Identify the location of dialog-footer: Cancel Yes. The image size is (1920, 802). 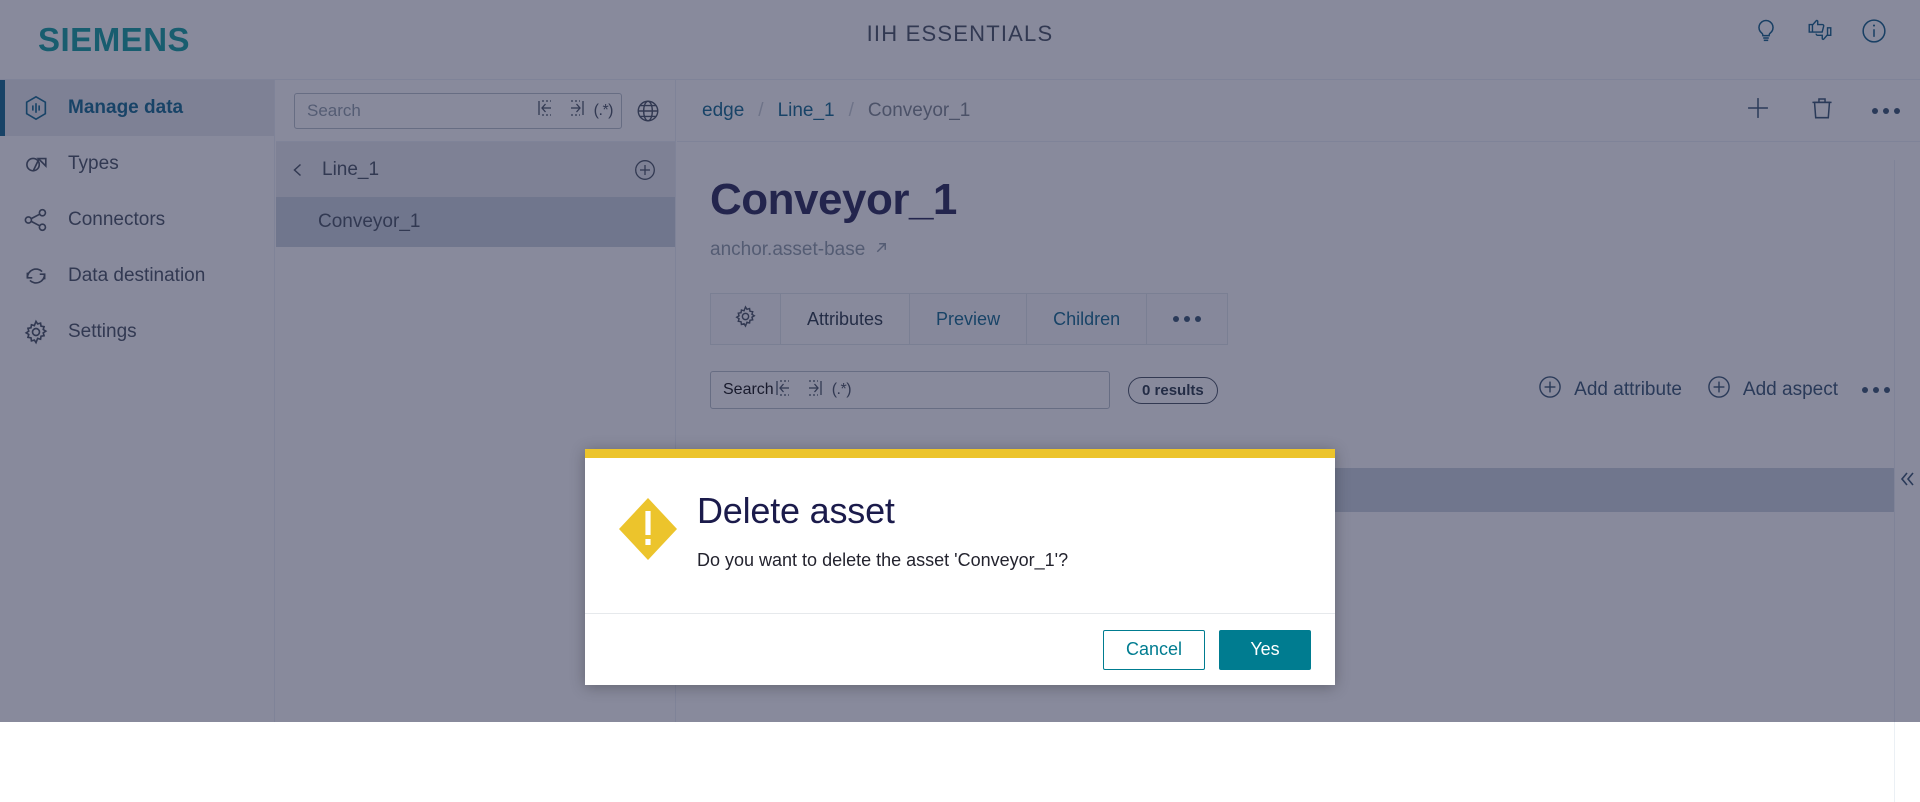
(960, 649).